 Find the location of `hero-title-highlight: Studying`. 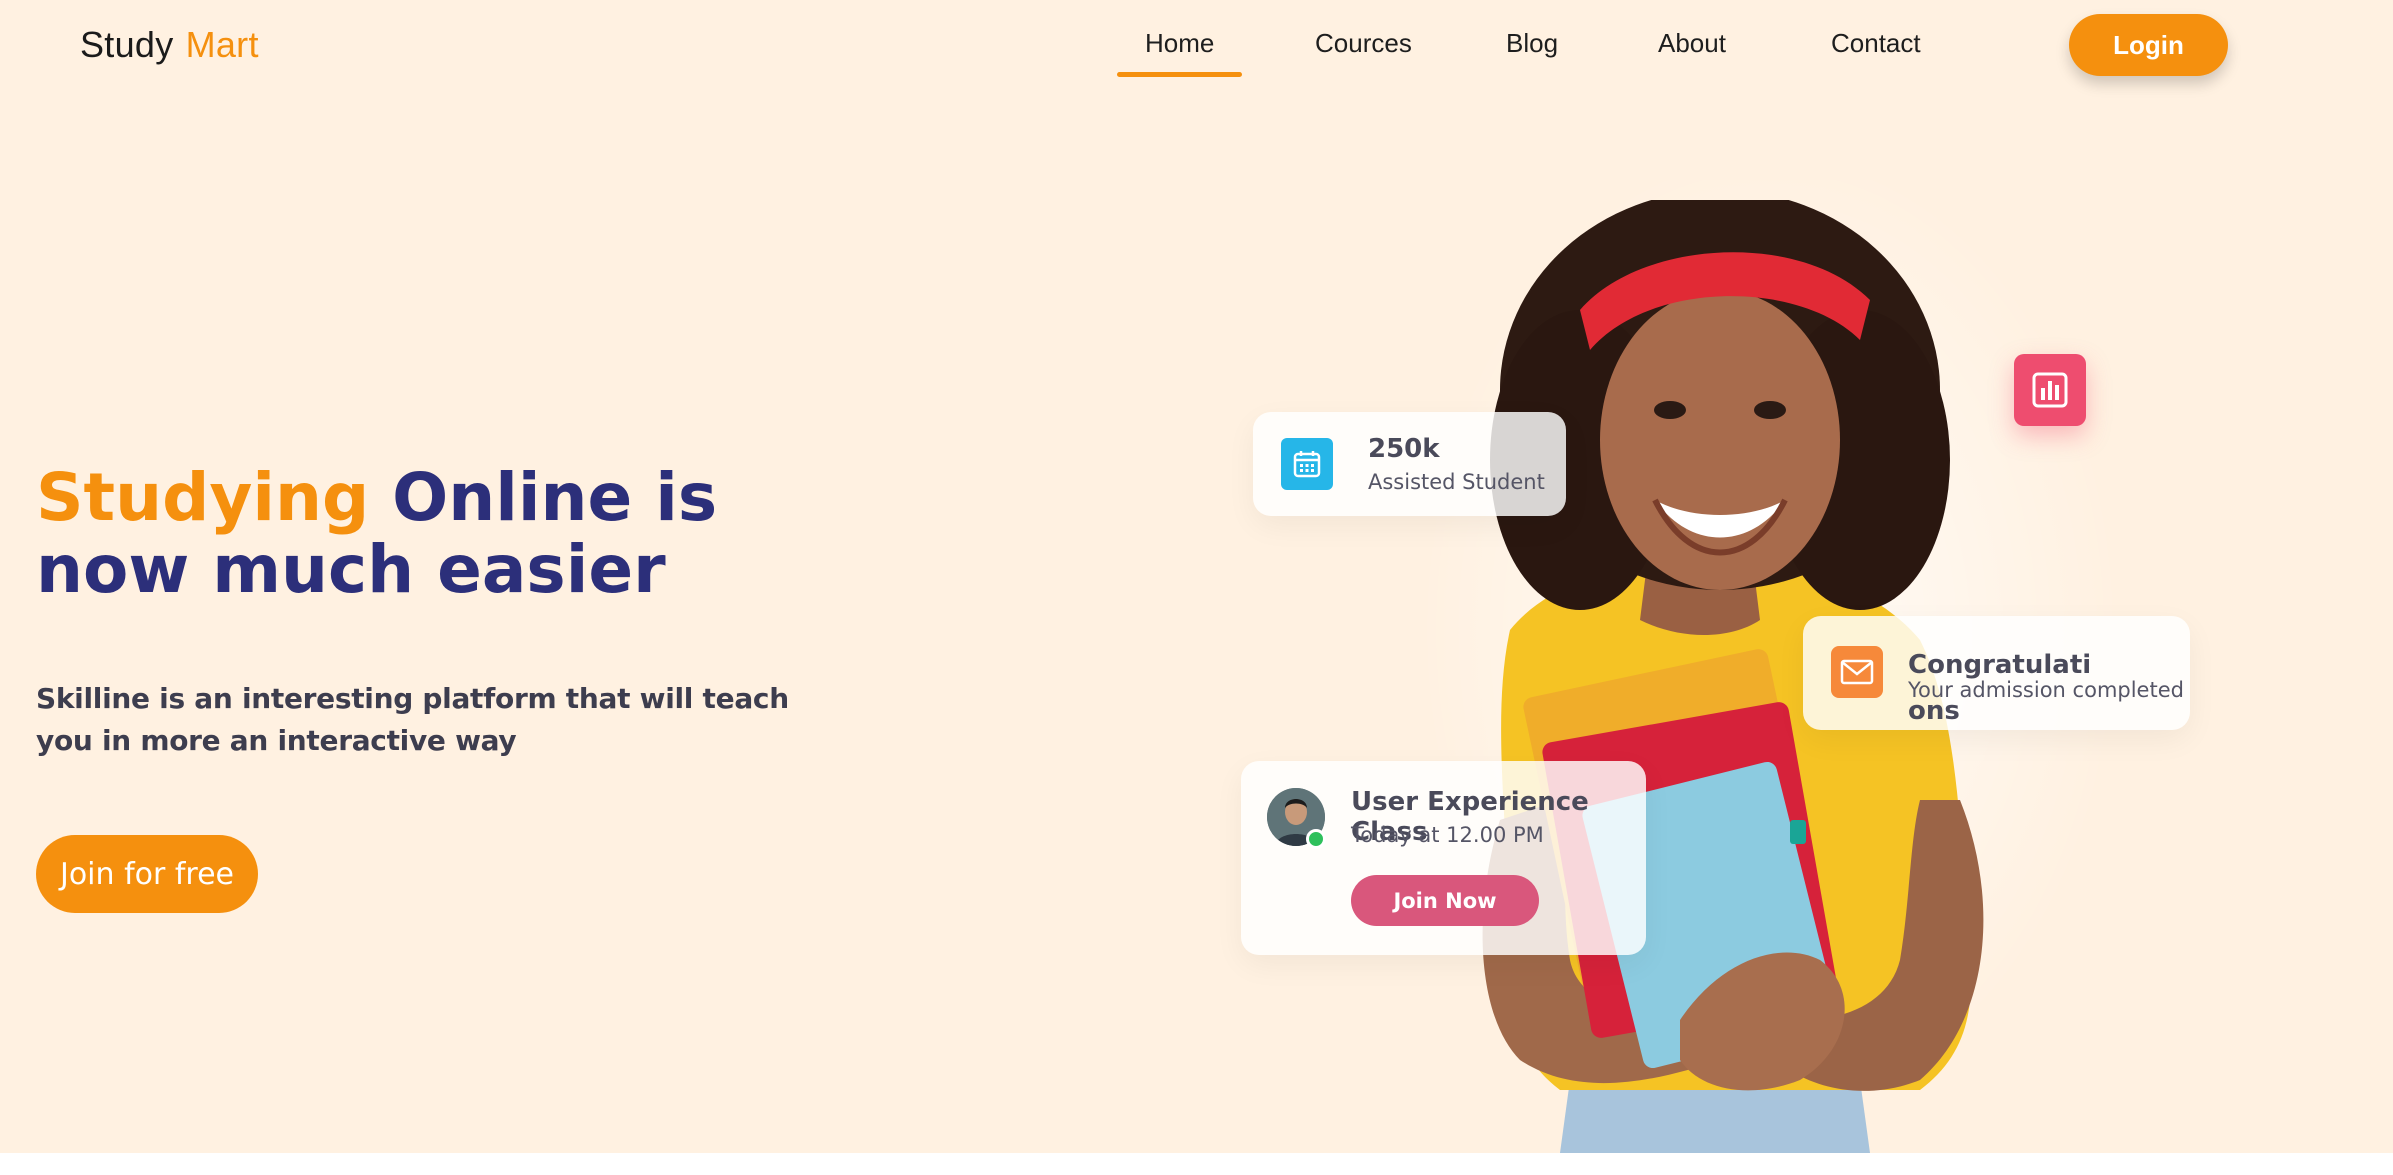

hero-title-highlight: Studying is located at coordinates (203, 497).